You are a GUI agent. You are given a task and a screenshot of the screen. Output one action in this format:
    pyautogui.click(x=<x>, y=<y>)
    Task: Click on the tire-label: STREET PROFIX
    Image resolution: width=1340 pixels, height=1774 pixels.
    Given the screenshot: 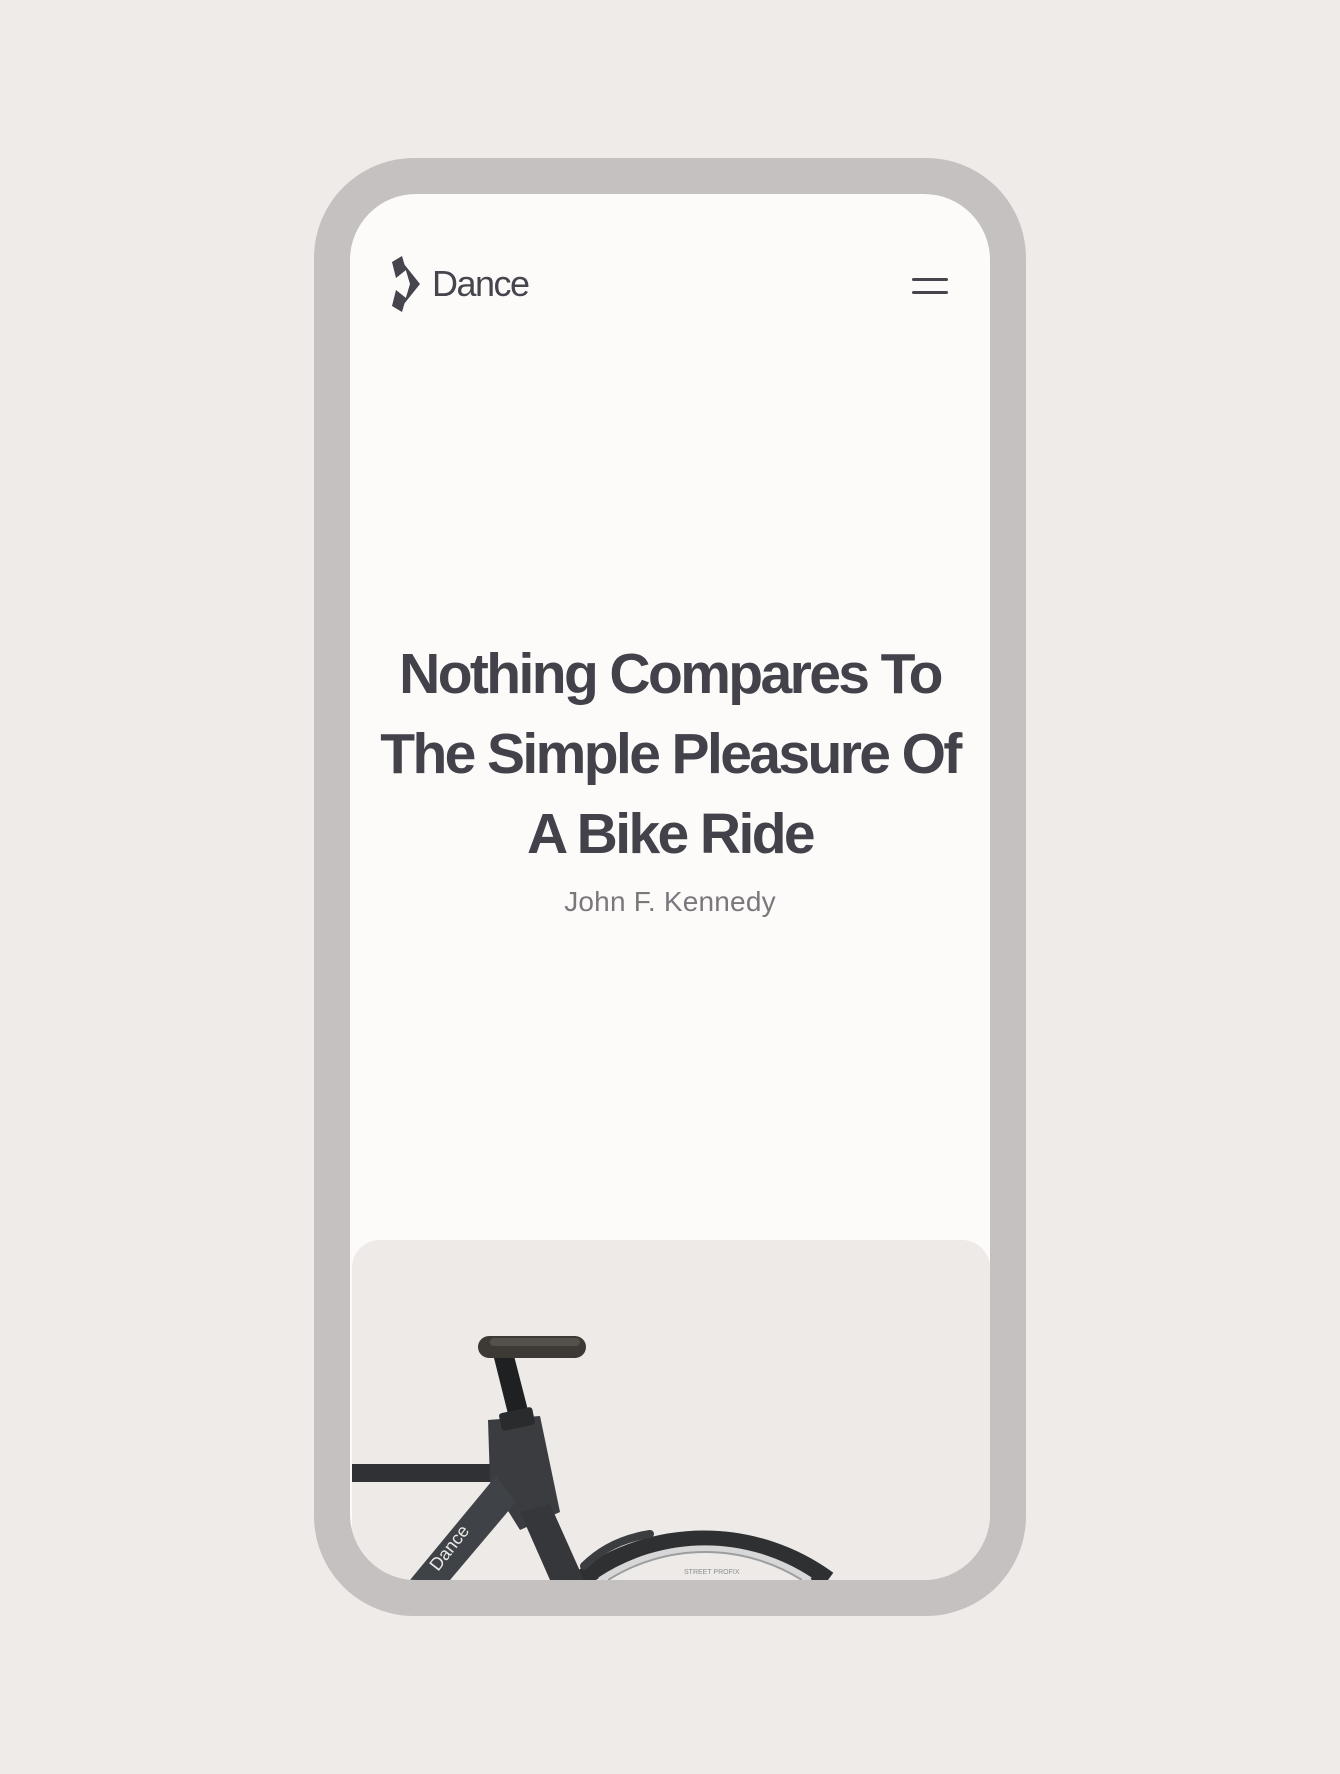 What is the action you would take?
    pyautogui.click(x=712, y=1572)
    